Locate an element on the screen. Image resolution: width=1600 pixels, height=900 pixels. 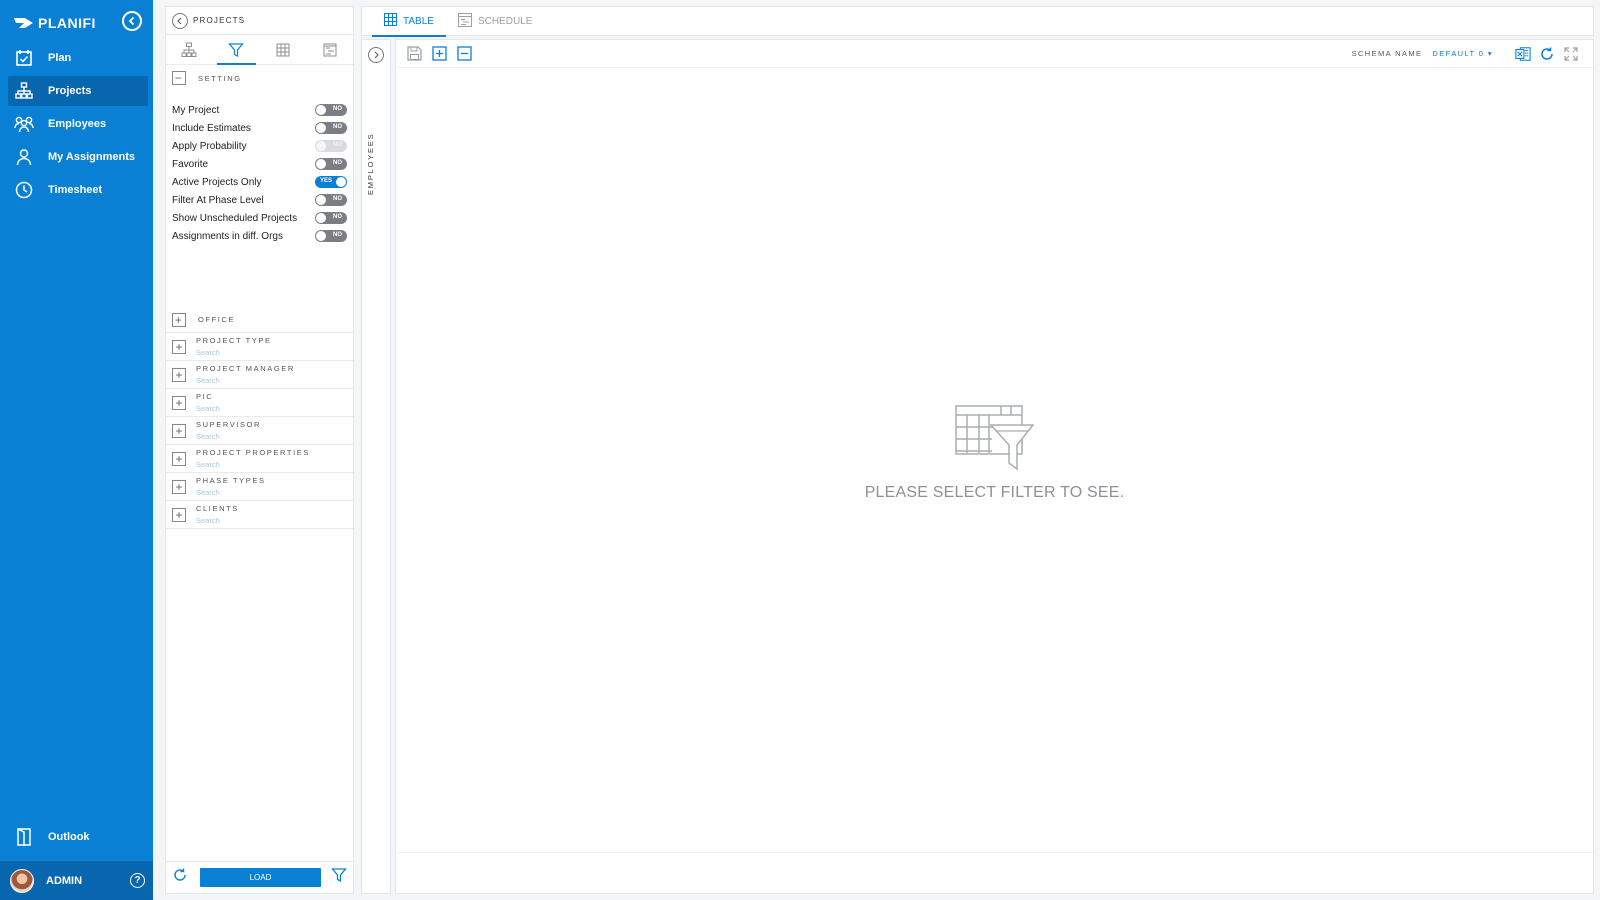
reset-icon is located at coordinates (180, 877).